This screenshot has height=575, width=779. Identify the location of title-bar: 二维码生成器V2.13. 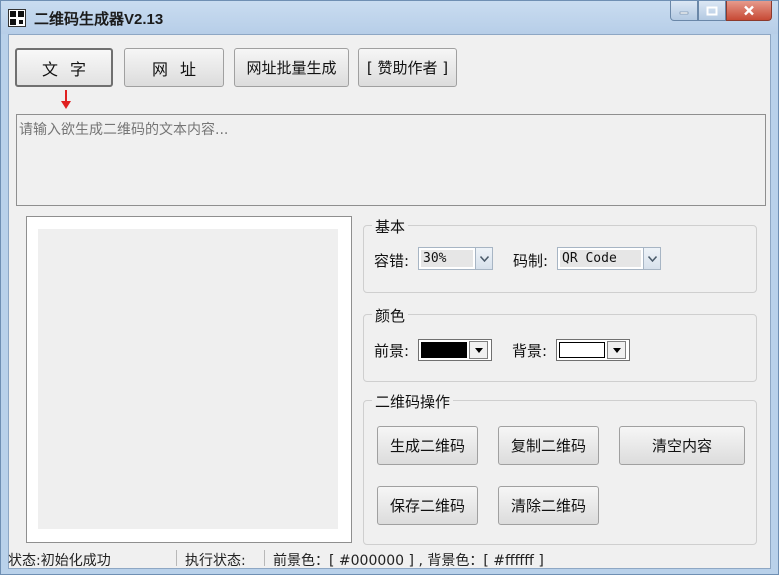
(389, 17).